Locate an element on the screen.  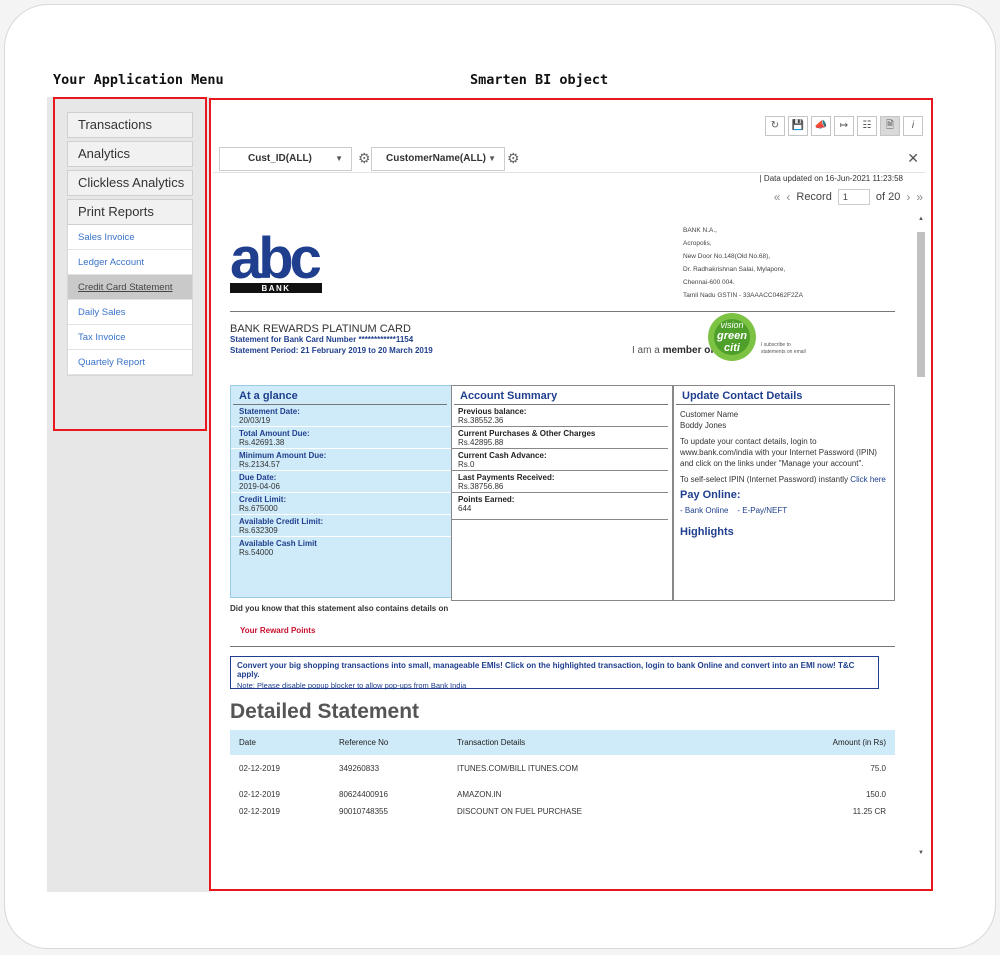
menu-highlight-box is located at coordinates (130, 264).